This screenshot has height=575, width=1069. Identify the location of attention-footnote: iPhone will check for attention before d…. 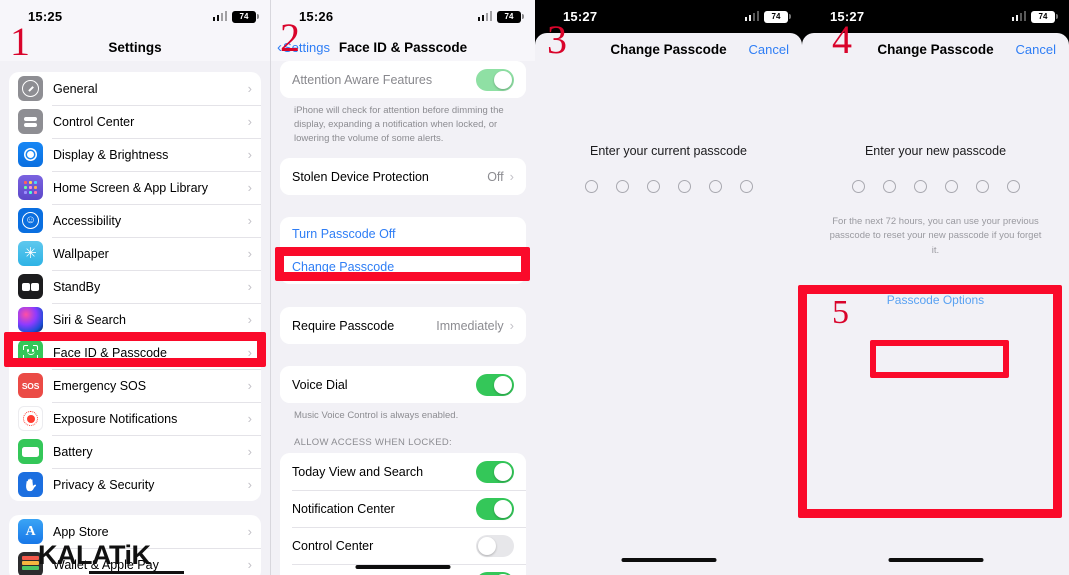
(399, 124).